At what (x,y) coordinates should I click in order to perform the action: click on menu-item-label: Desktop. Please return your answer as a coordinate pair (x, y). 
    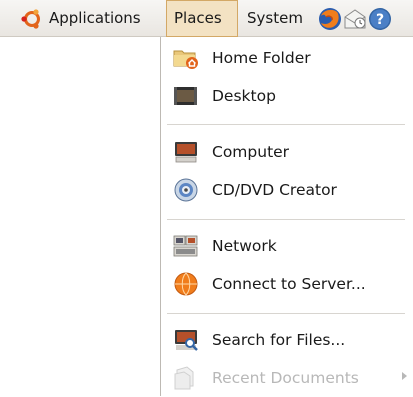
    Looking at the image, I should click on (244, 96).